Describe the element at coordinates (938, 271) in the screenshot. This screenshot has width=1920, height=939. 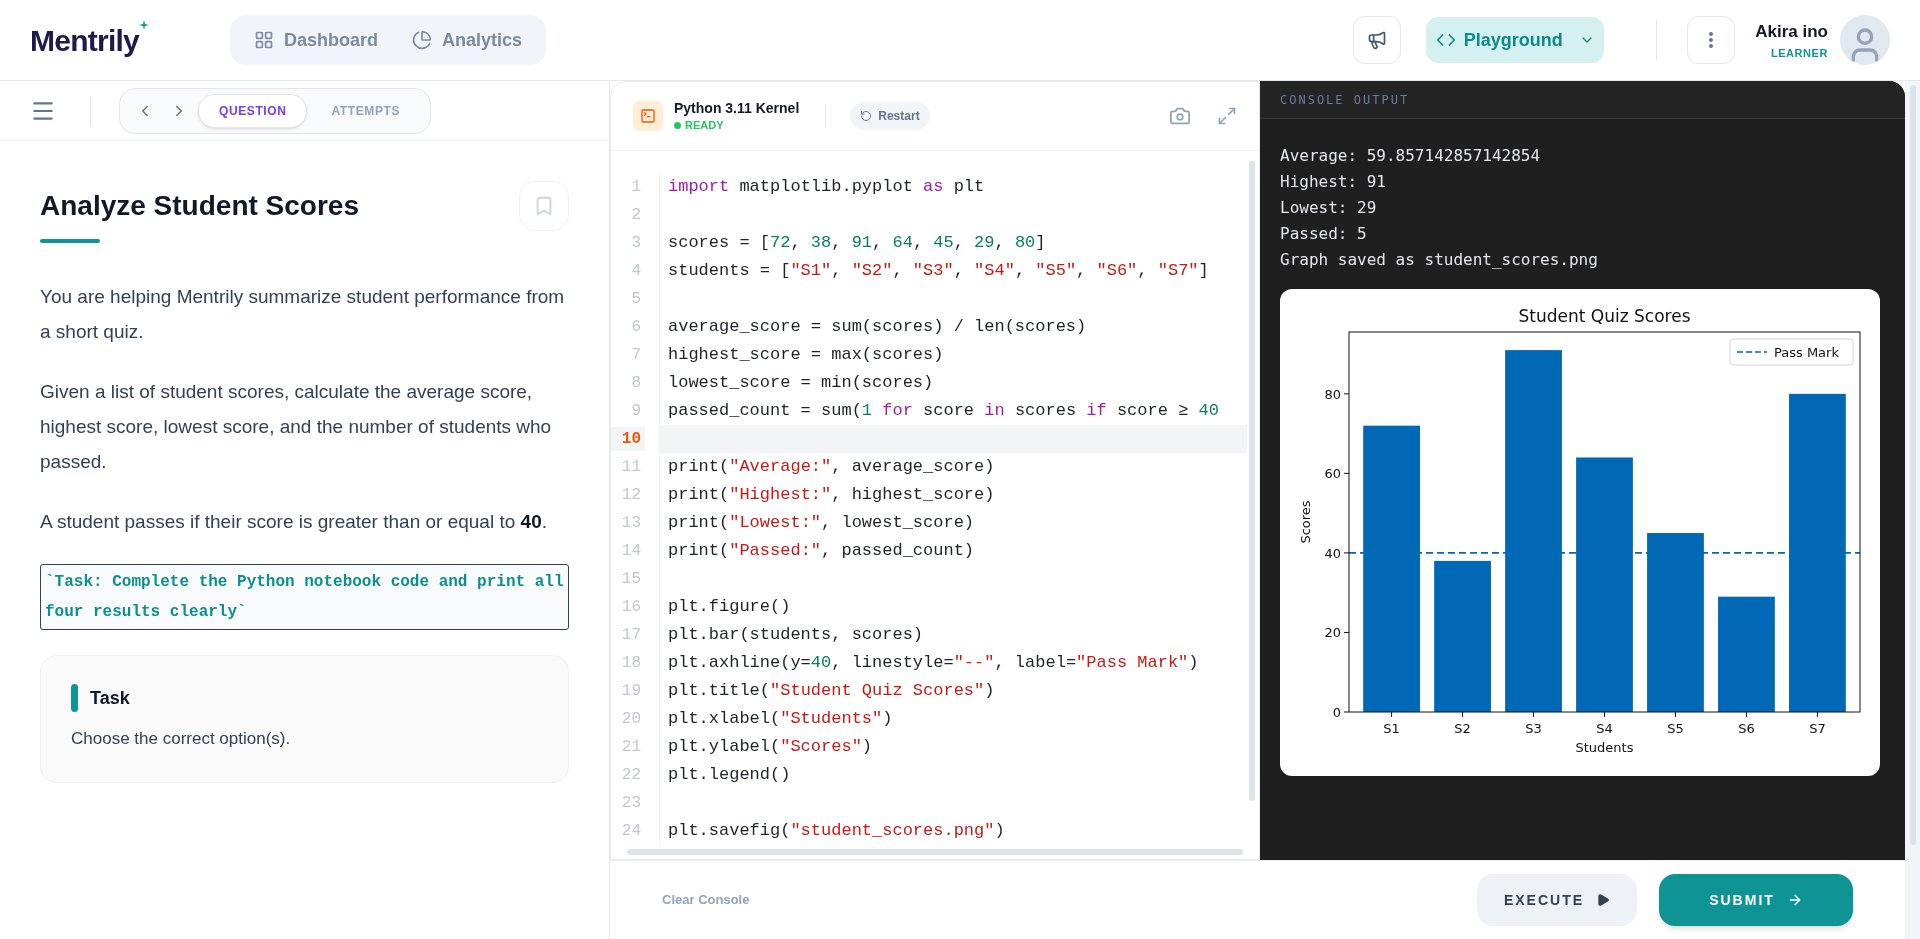
I see `code-line: students = ["S1", "S2", "S3", "S4", "S5", "S6", "S7"]` at that location.